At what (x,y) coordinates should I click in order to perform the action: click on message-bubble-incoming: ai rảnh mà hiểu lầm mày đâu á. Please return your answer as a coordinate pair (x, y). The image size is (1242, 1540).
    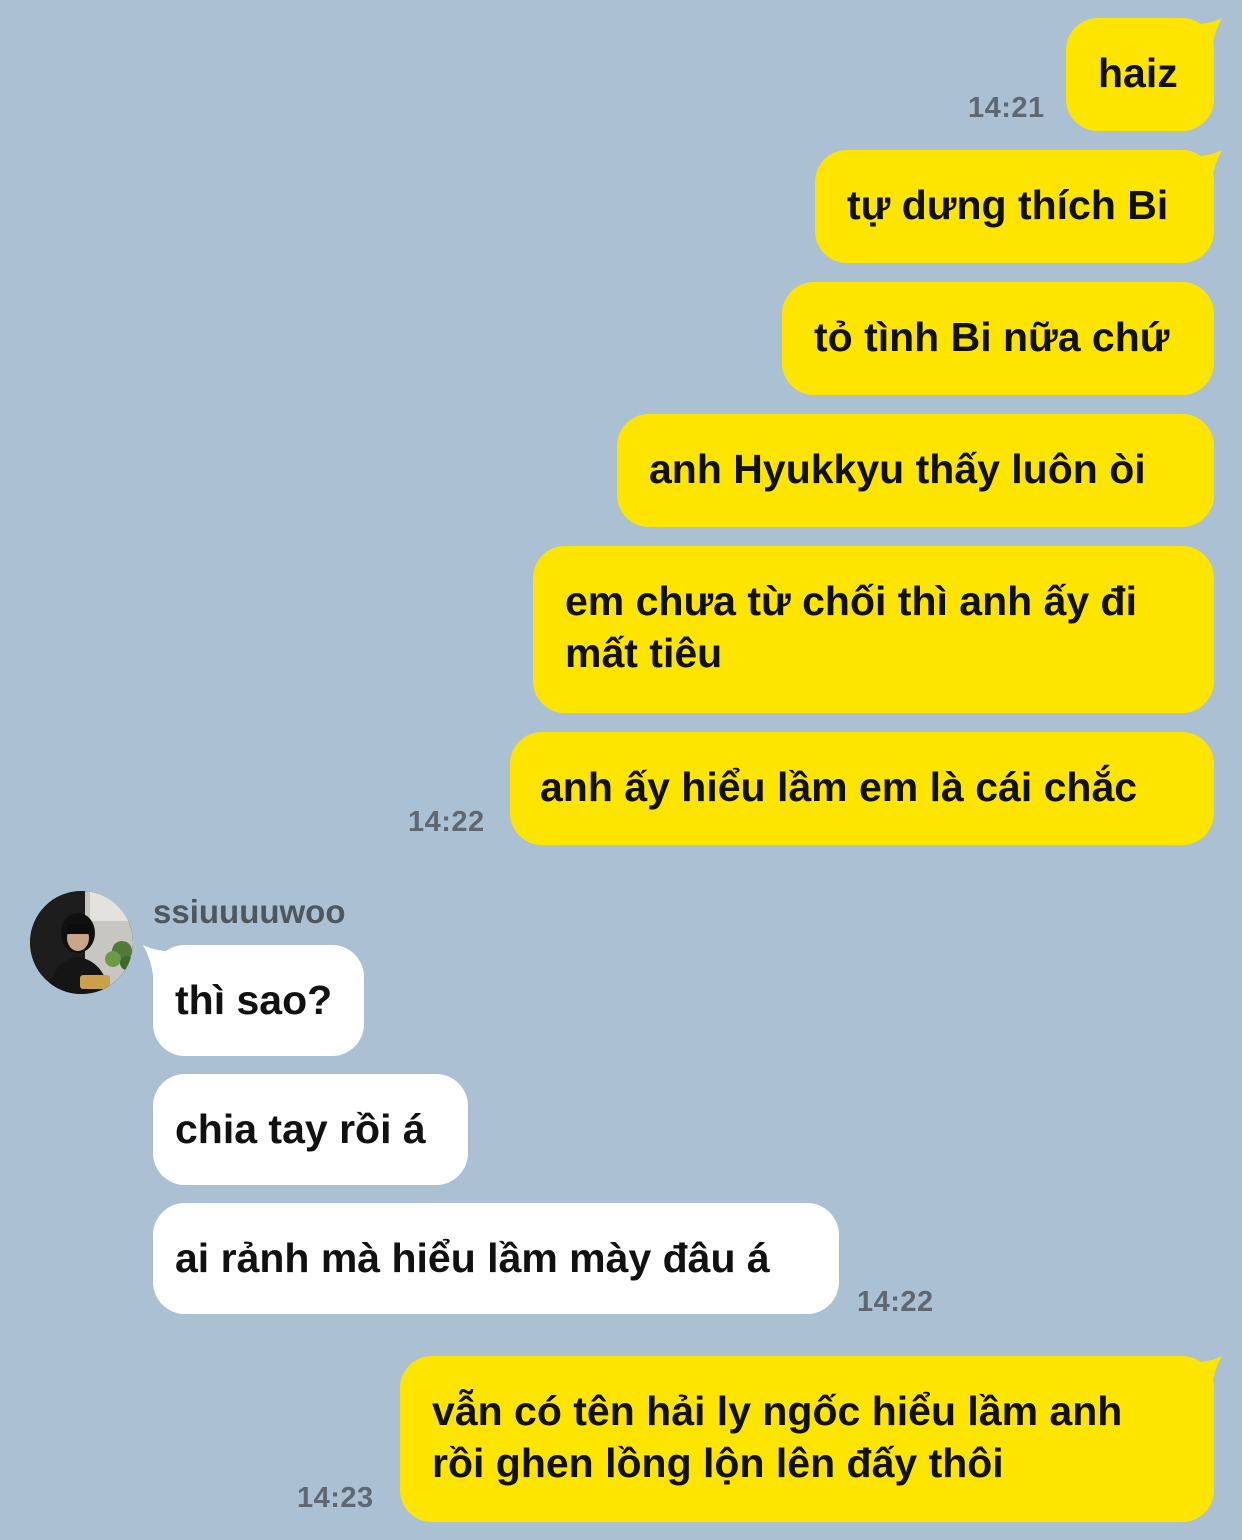
    Looking at the image, I should click on (496, 1258).